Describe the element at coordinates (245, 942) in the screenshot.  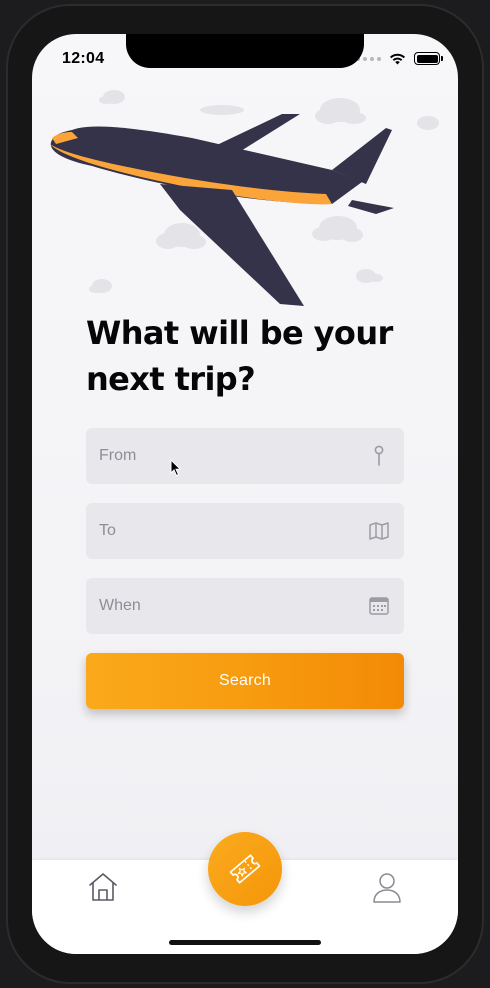
I see `home-indicator` at that location.